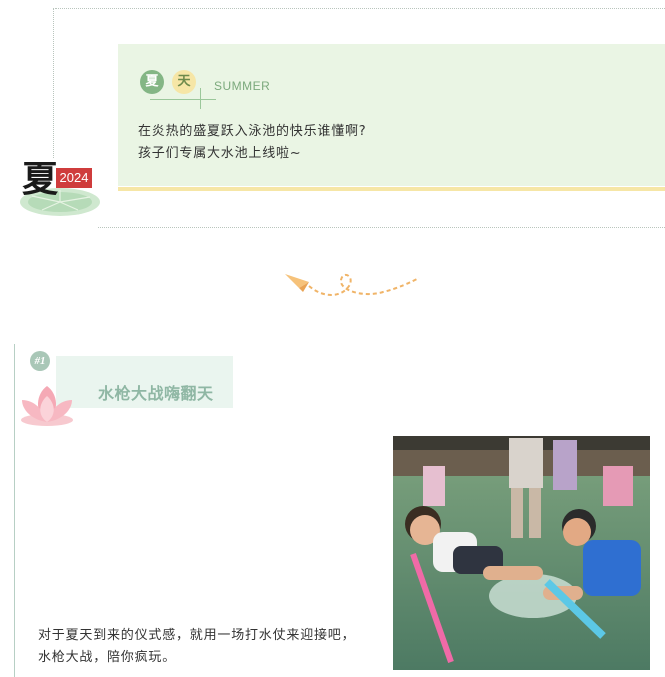 The image size is (665, 677). I want to click on tag-decor-tick, so click(200, 98).